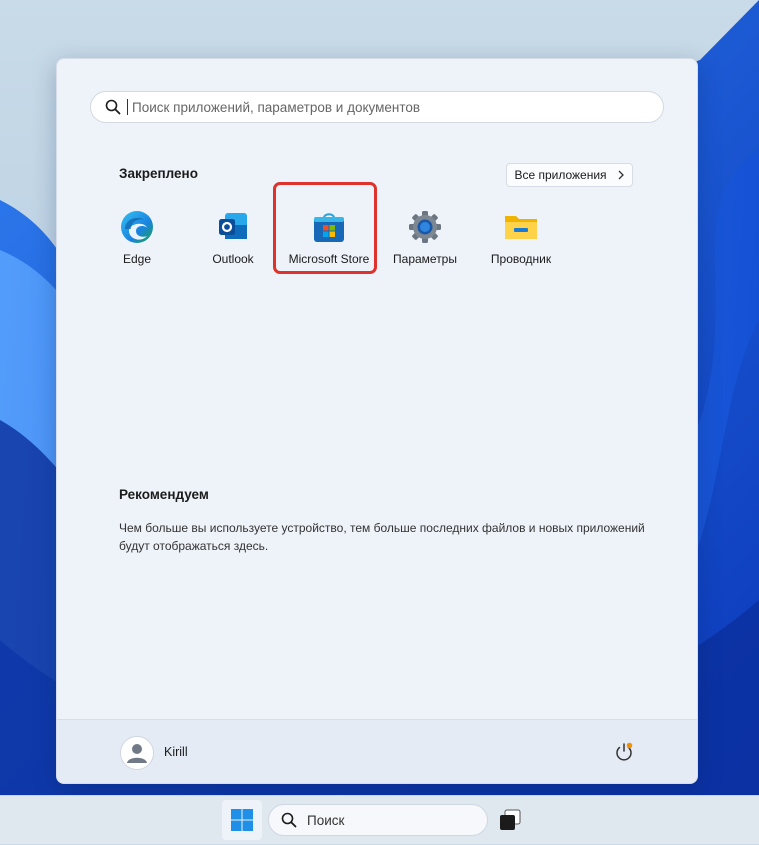  What do you see at coordinates (127, 107) in the screenshot?
I see `text-cursor` at bounding box center [127, 107].